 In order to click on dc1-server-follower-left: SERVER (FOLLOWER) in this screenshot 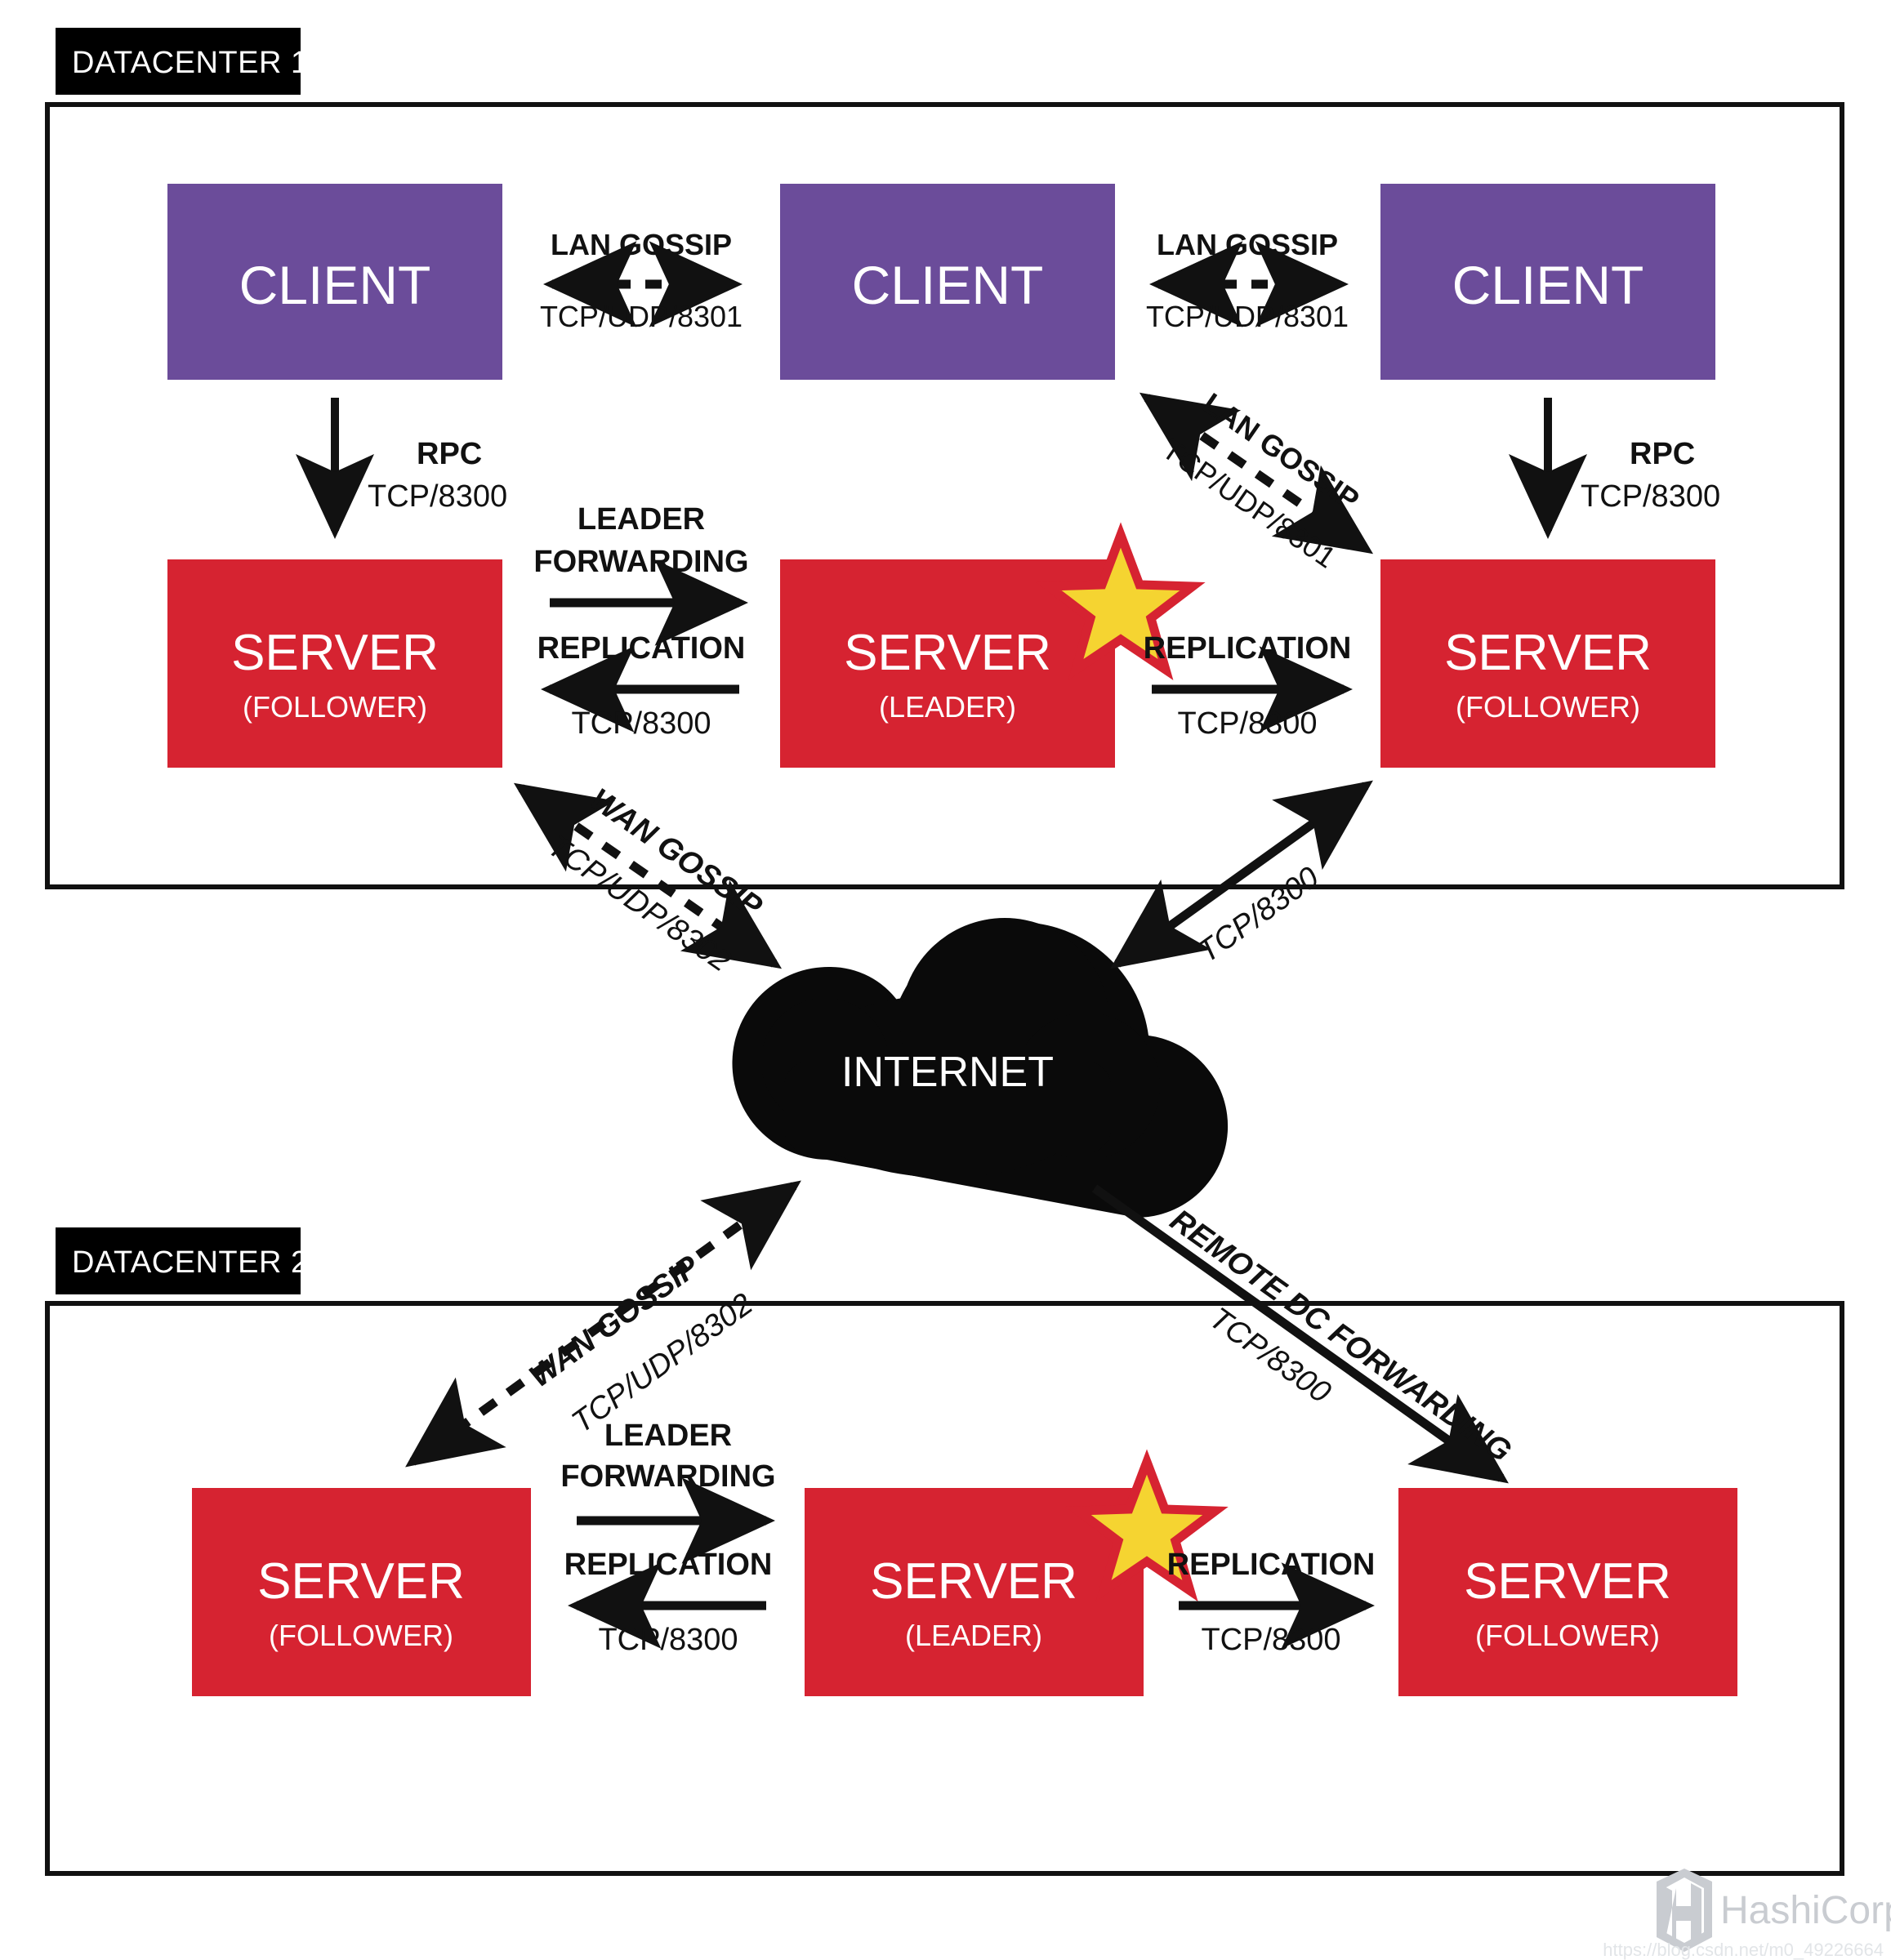, I will do `click(334, 663)`.